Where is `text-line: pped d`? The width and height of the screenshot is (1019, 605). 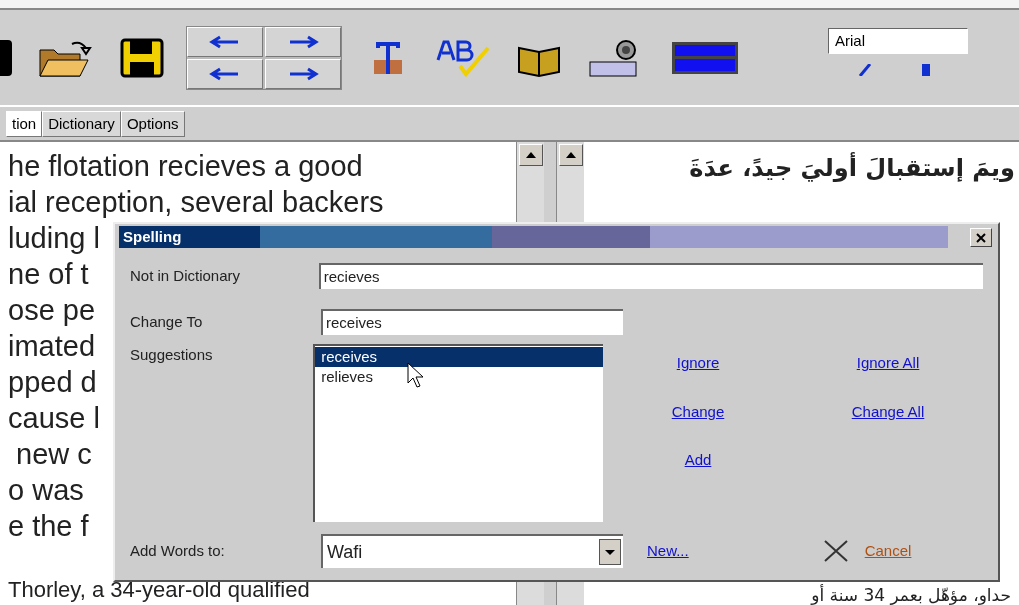
text-line: pped d is located at coordinates (52, 382).